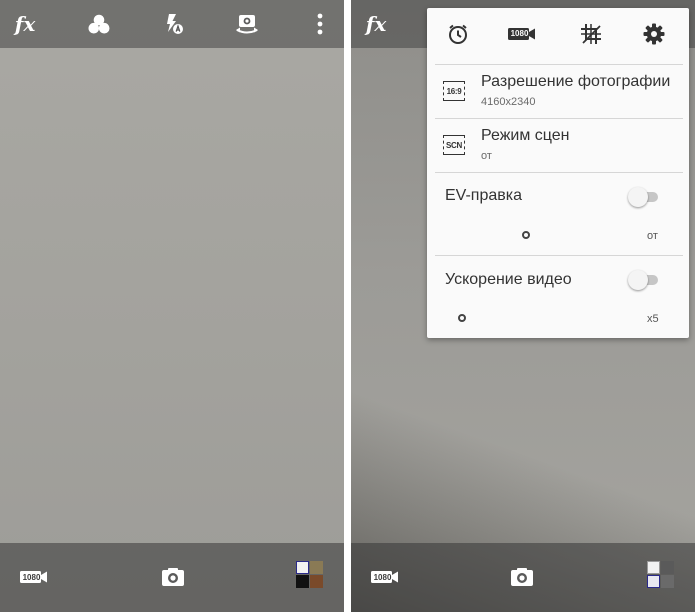  Describe the element at coordinates (558, 91) in the screenshot. I see `photo-resolution-row: 16:9 Разрешение фотографии 4160x2340` at that location.